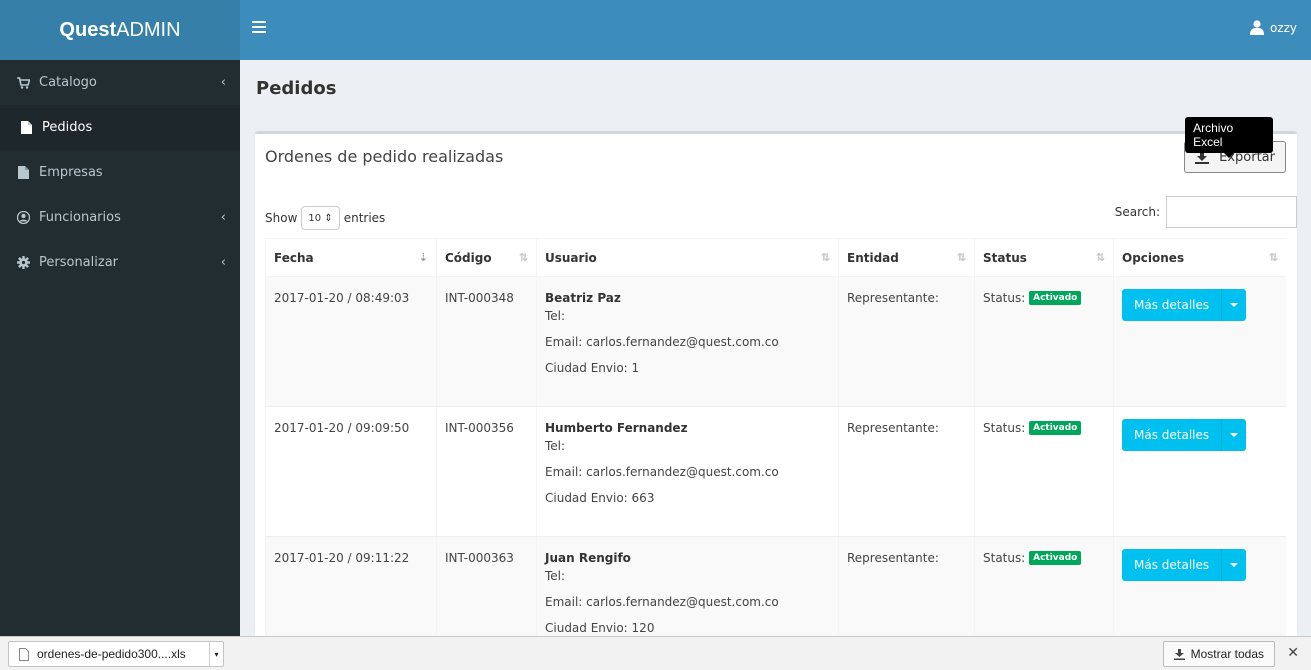 This screenshot has width=1311, height=670. I want to click on sidebar-item-label: Funcionarios, so click(80, 217).